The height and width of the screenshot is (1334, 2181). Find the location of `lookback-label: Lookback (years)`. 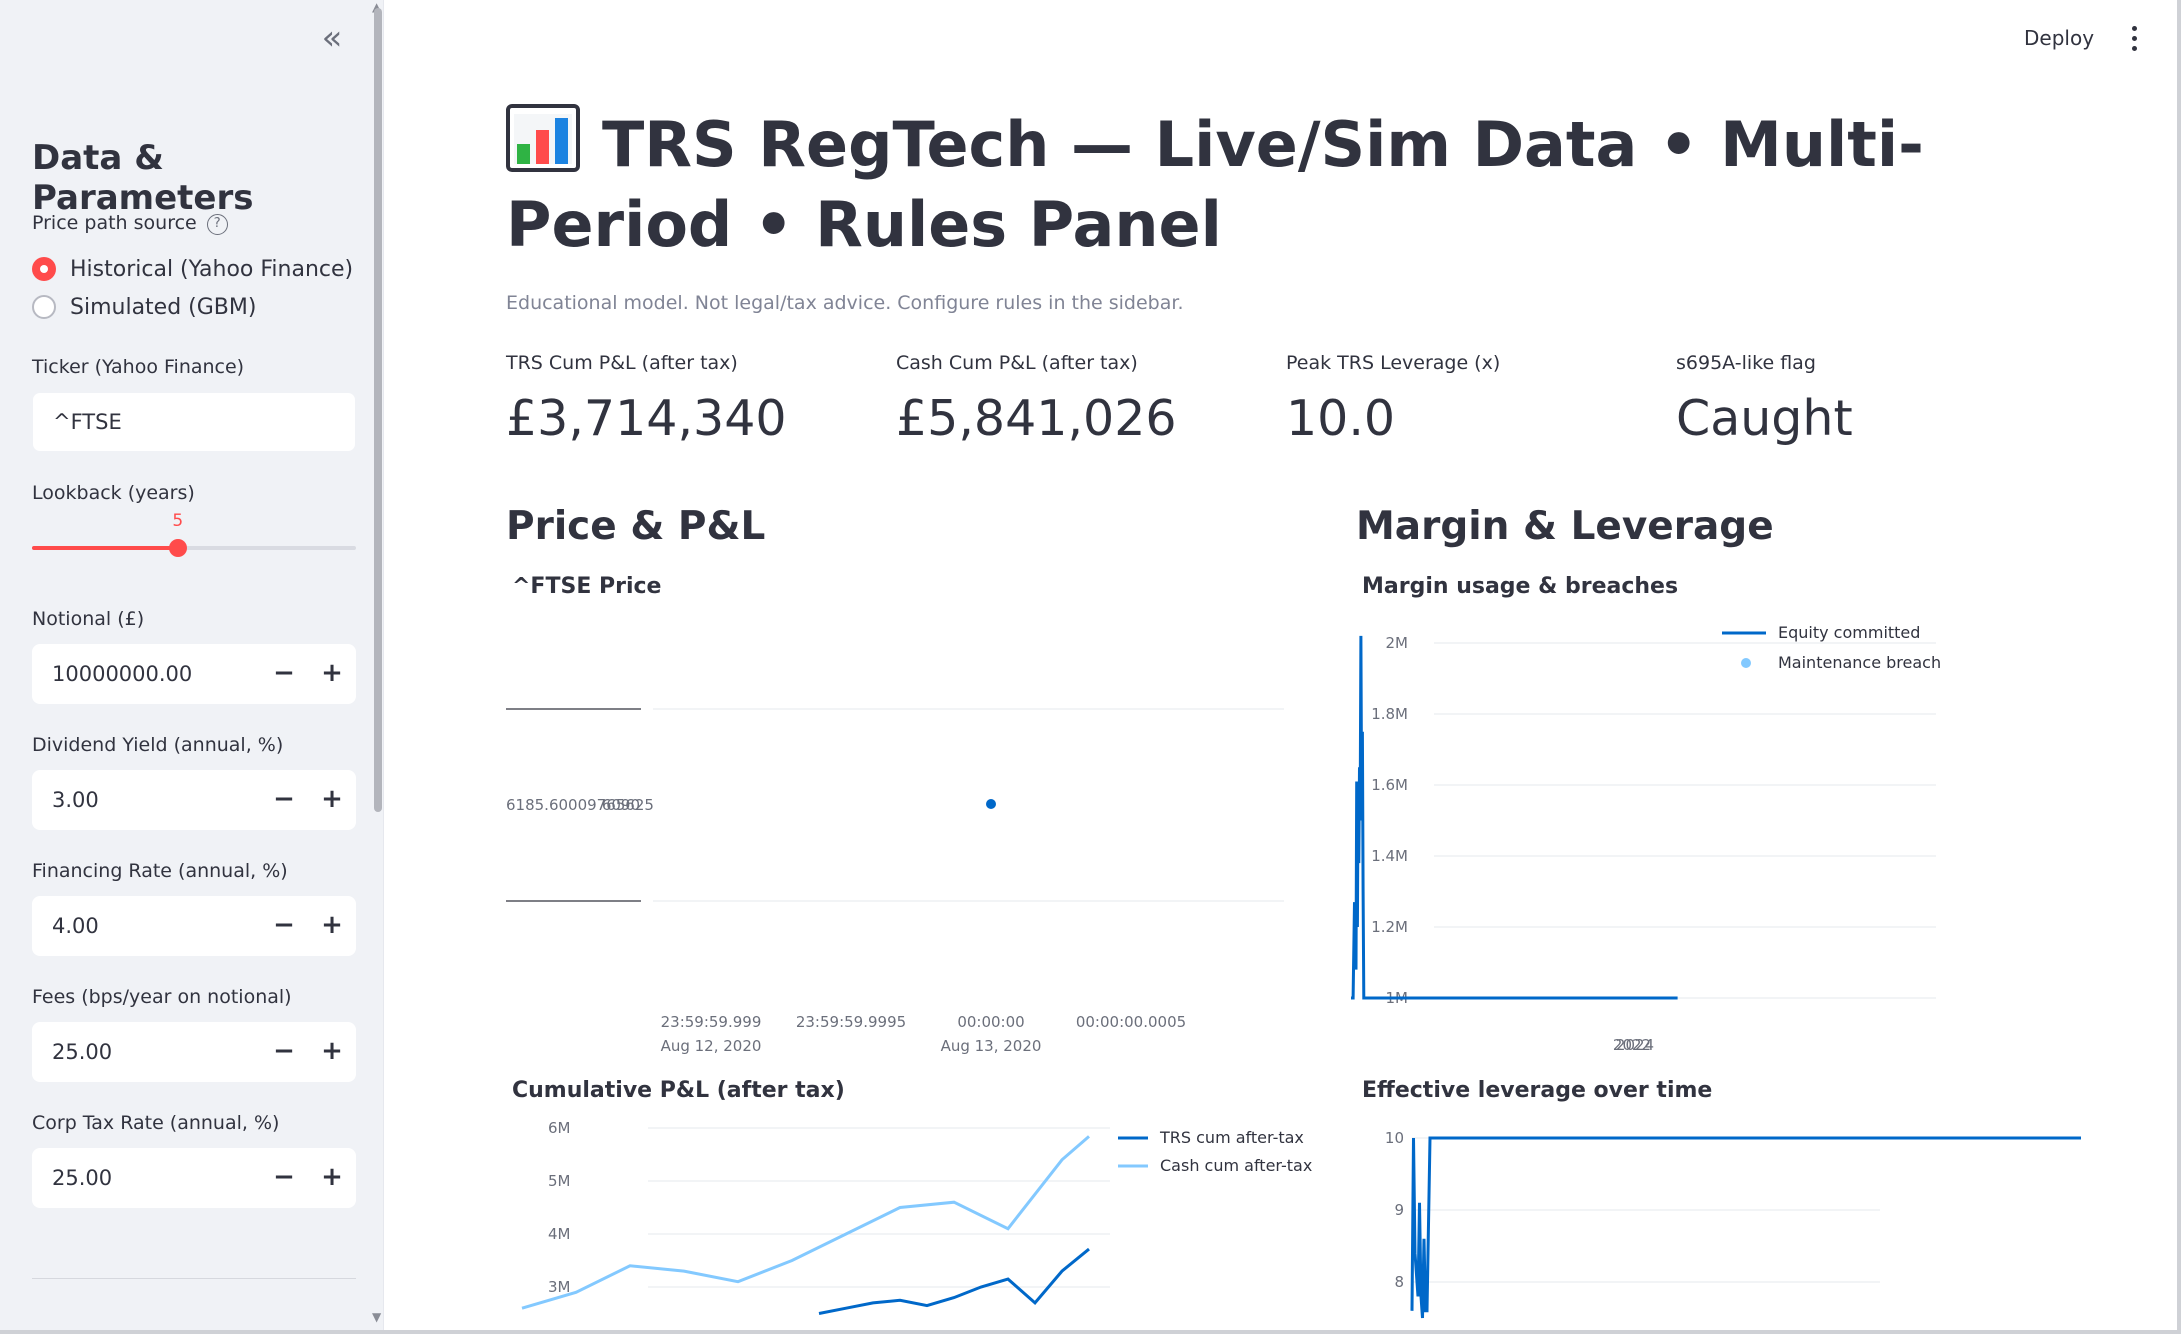

lookback-label: Lookback (years) is located at coordinates (113, 493).